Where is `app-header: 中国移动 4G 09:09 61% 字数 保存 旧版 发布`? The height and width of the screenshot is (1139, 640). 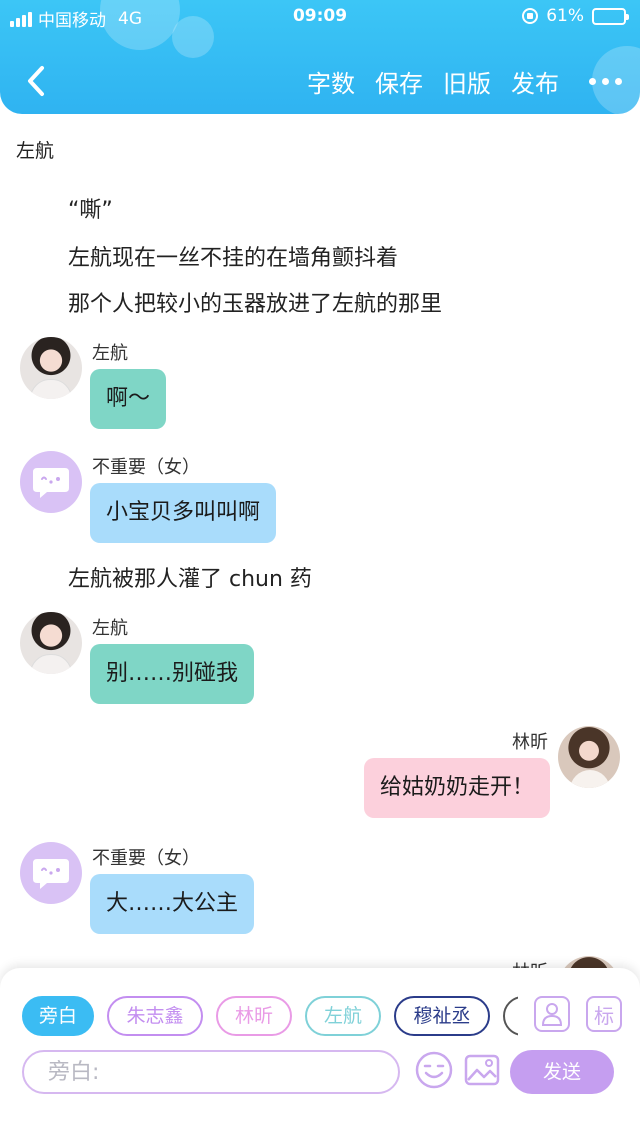
app-header: 中国移动 4G 09:09 61% 字数 保存 旧版 发布 is located at coordinates (320, 57).